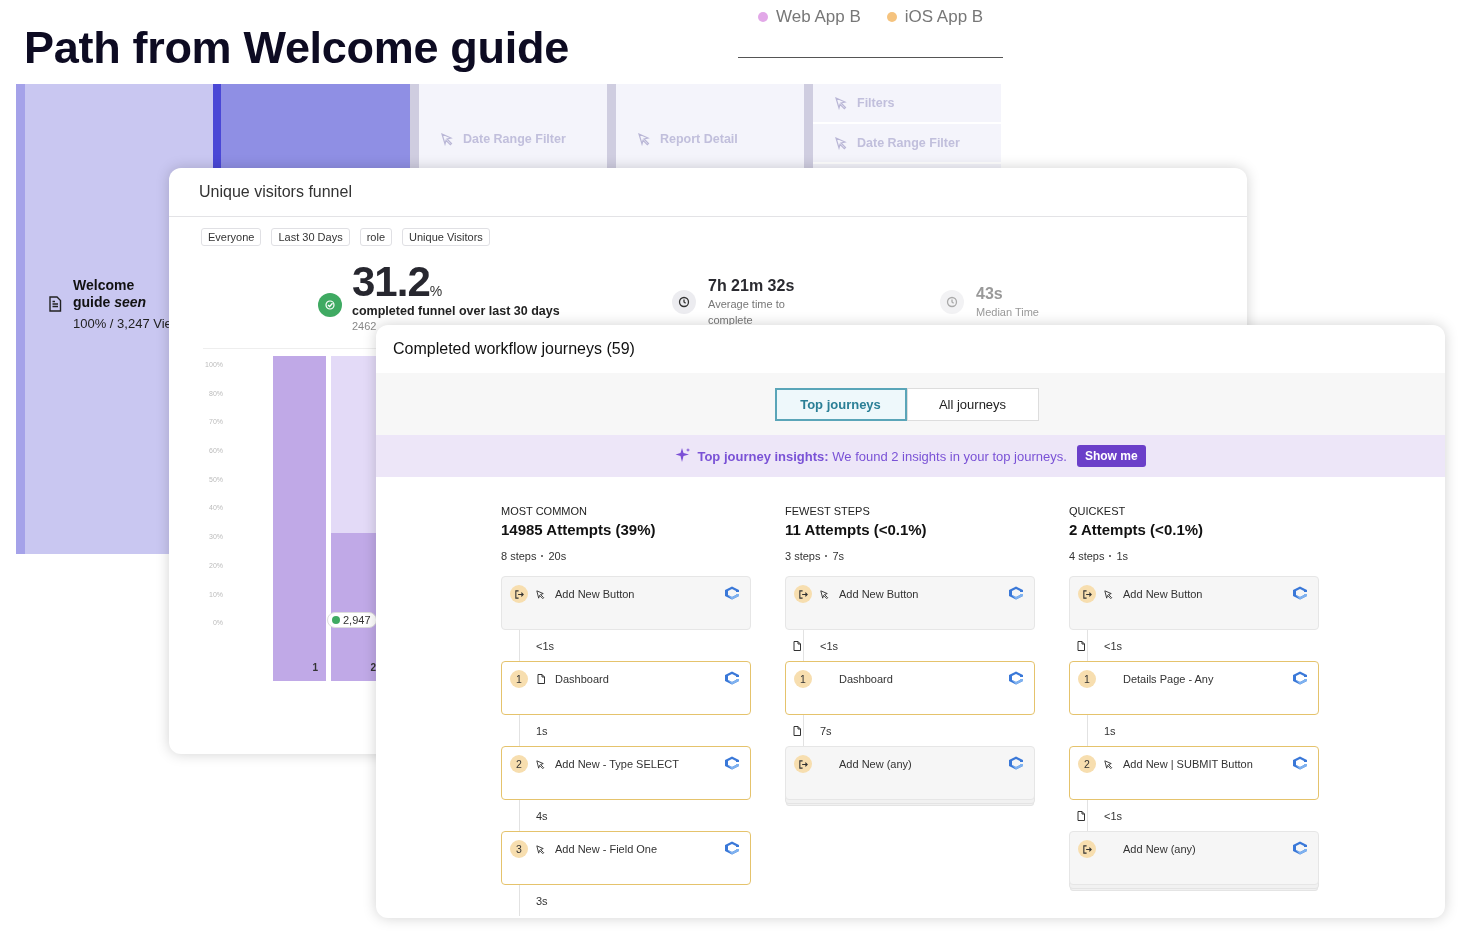  What do you see at coordinates (840, 404) in the screenshot?
I see `tab: Top journeys` at bounding box center [840, 404].